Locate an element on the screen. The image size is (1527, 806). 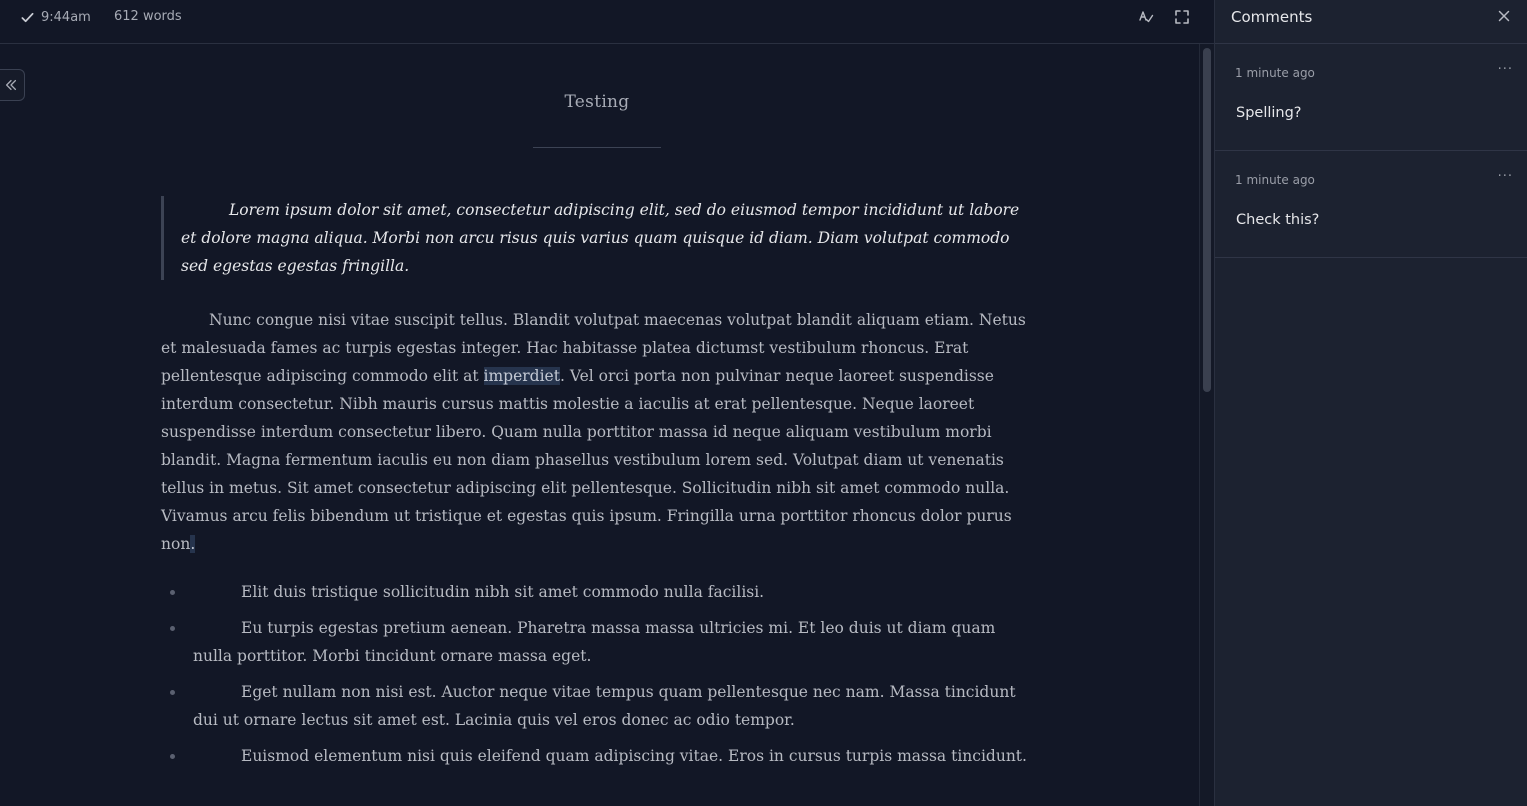
title-divider is located at coordinates (597, 147).